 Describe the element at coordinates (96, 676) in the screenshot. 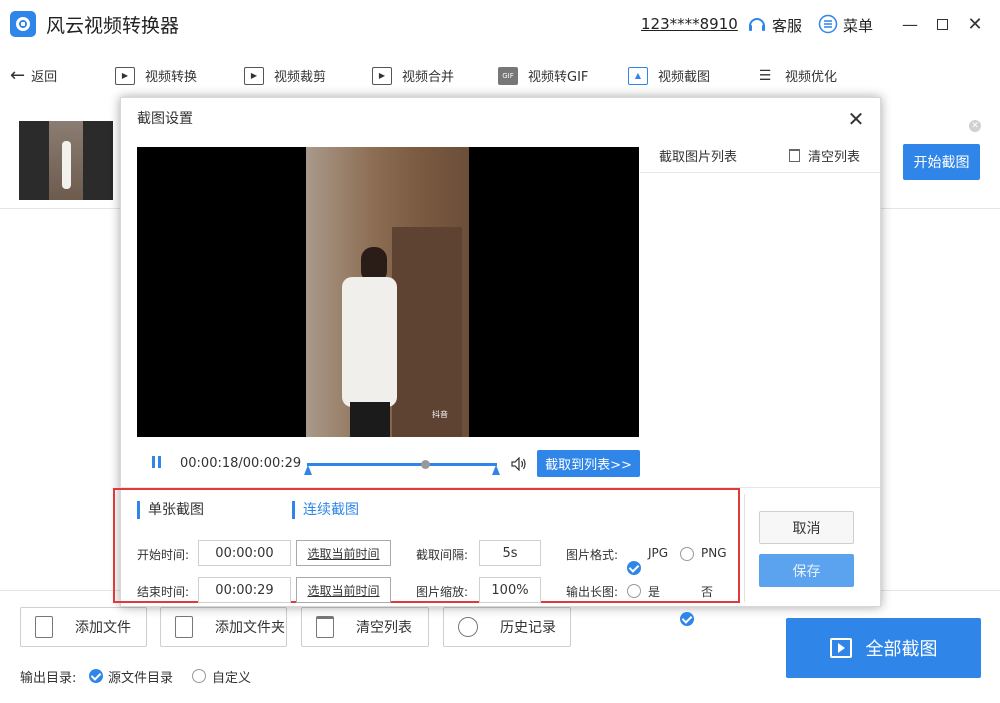

I see `output-source-radio` at that location.